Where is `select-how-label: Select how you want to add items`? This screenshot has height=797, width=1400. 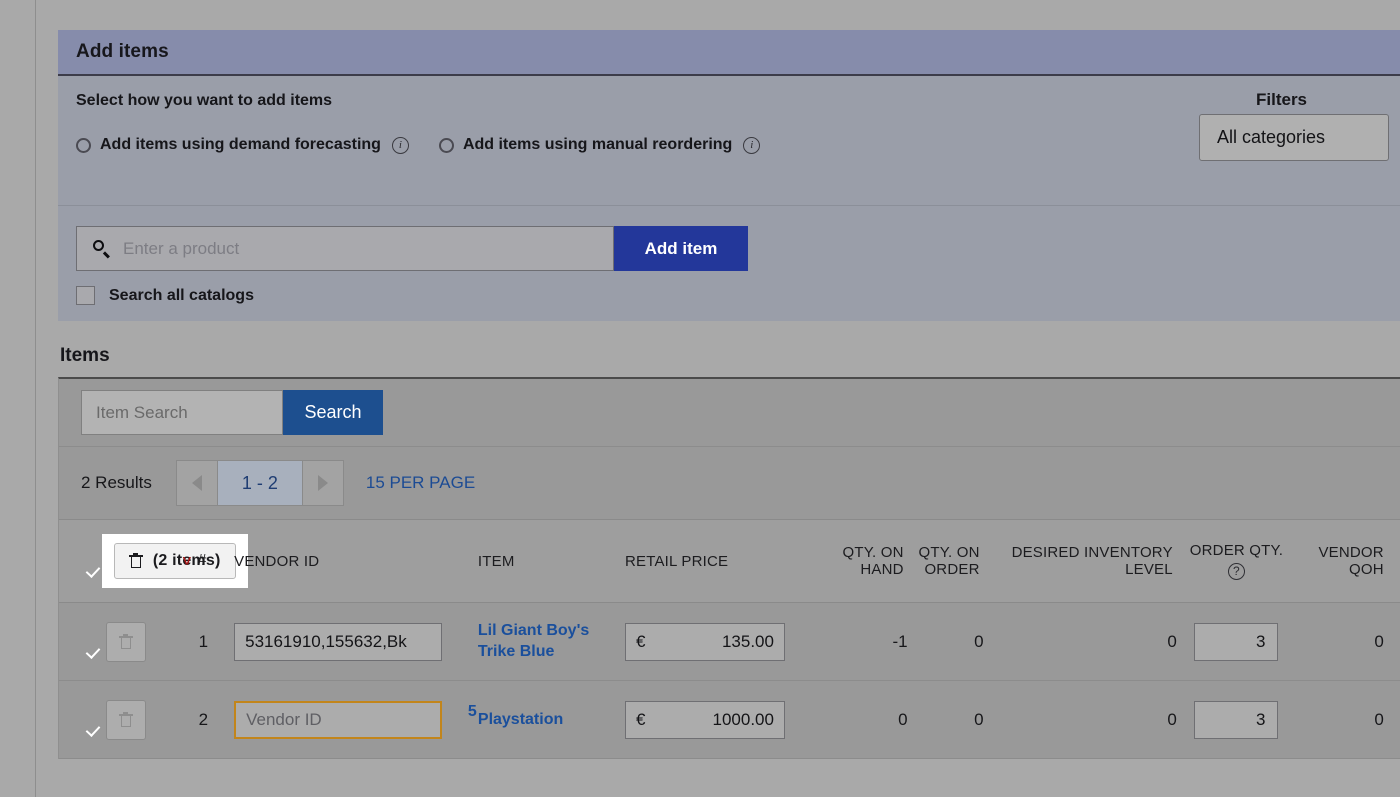
select-how-label: Select how you want to add items is located at coordinates (204, 100).